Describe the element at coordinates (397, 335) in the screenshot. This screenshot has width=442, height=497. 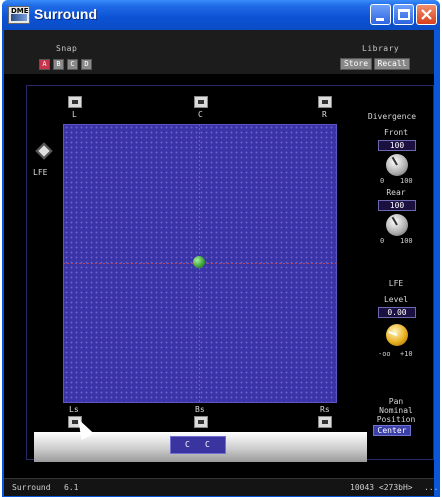
I see `lfe-level-knob` at that location.